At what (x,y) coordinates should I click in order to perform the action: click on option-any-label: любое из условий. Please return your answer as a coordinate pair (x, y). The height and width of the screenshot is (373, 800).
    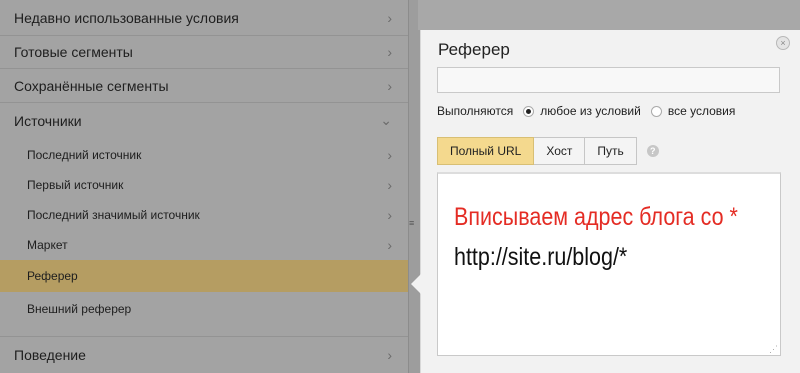
    Looking at the image, I should click on (590, 111).